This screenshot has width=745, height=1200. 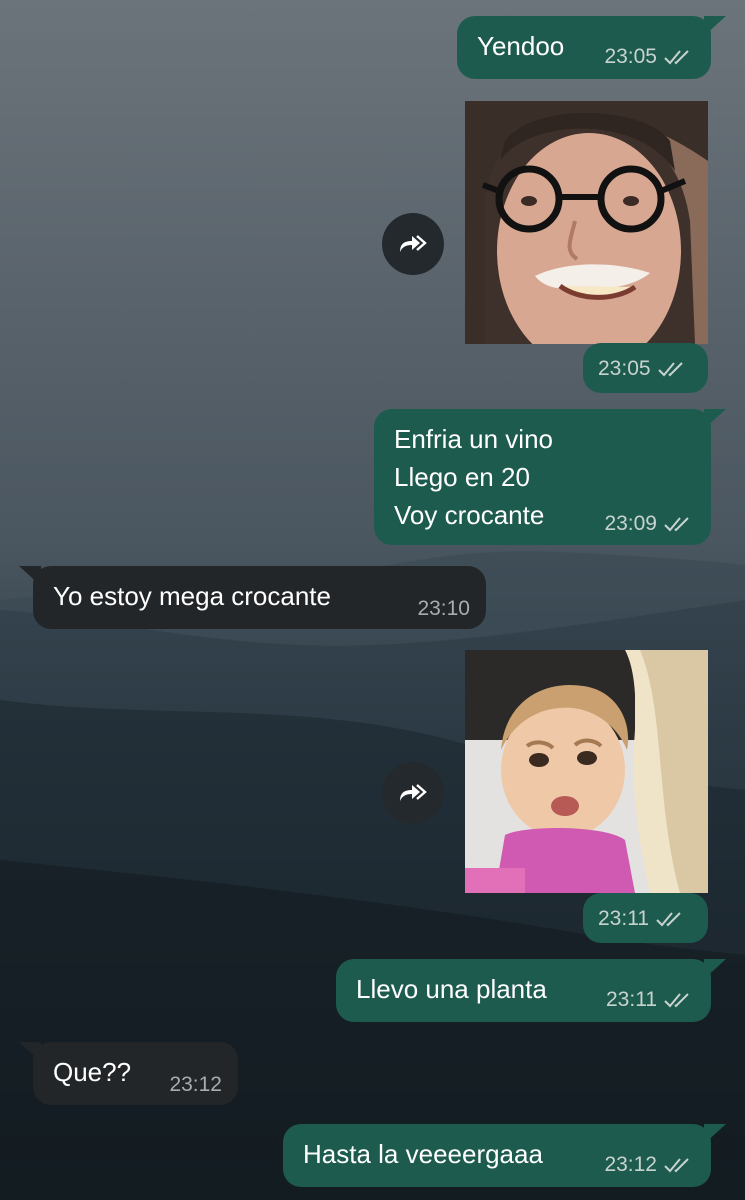 I want to click on message-text: Hasta la veeeergaaa, so click(x=423, y=1154).